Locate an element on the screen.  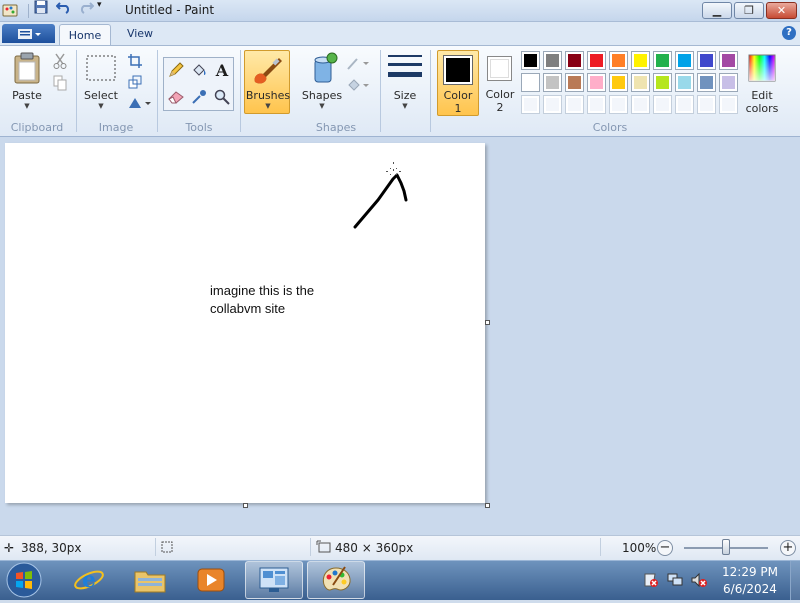
fill-icon is located at coordinates (358, 85).